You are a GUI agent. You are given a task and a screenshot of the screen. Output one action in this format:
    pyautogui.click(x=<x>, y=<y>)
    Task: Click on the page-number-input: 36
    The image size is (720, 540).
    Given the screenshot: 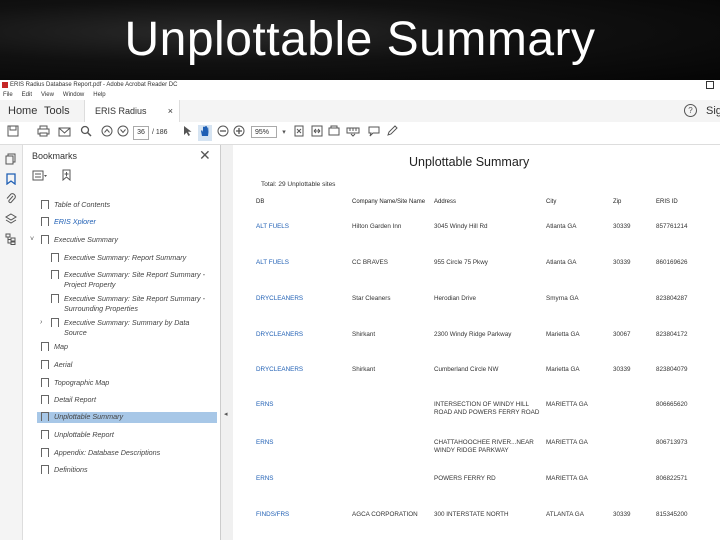 What is the action you would take?
    pyautogui.click(x=141, y=133)
    